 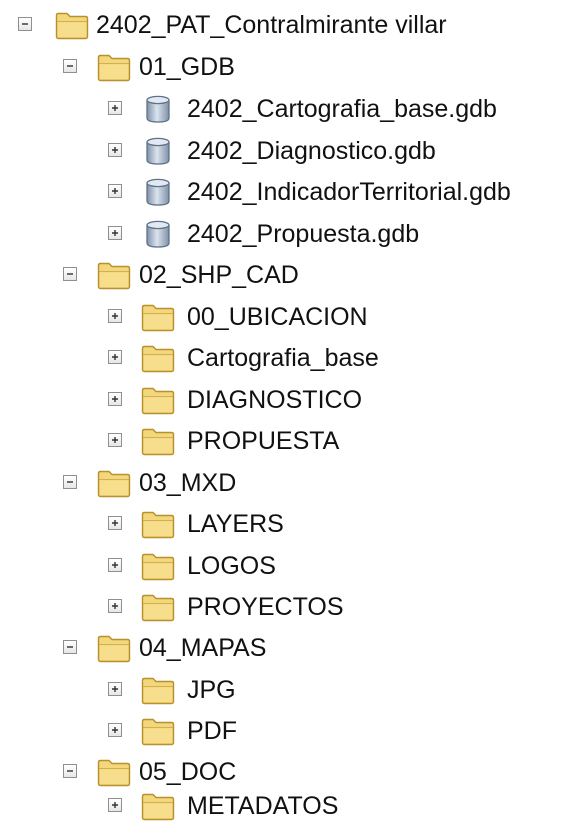 What do you see at coordinates (311, 151) in the screenshot?
I see `tree-node-label: 2402_Diagnostico.gdb` at bounding box center [311, 151].